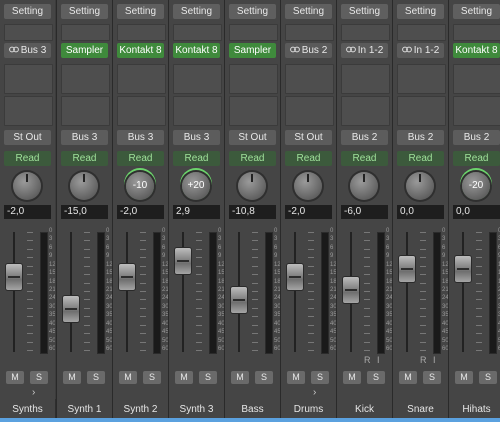  What do you see at coordinates (308, 409) in the screenshot?
I see `track-name: Drums` at bounding box center [308, 409].